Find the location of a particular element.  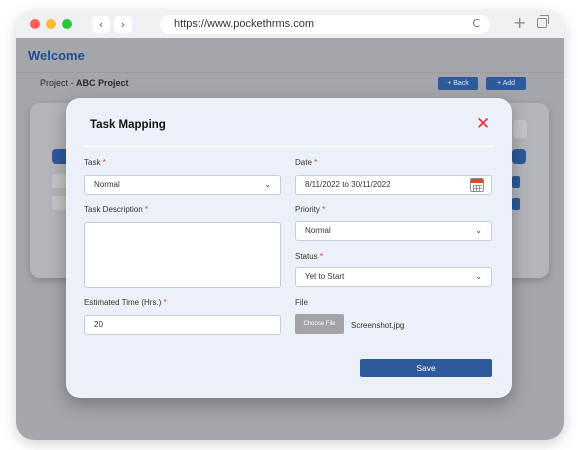

choose-file-button: Choose File is located at coordinates (319, 324).